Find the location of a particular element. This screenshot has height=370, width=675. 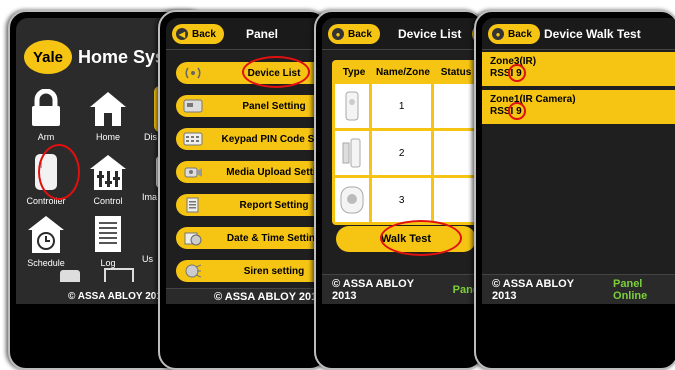

table-header: Type Name/Zone Status is located at coordinates (407, 72).